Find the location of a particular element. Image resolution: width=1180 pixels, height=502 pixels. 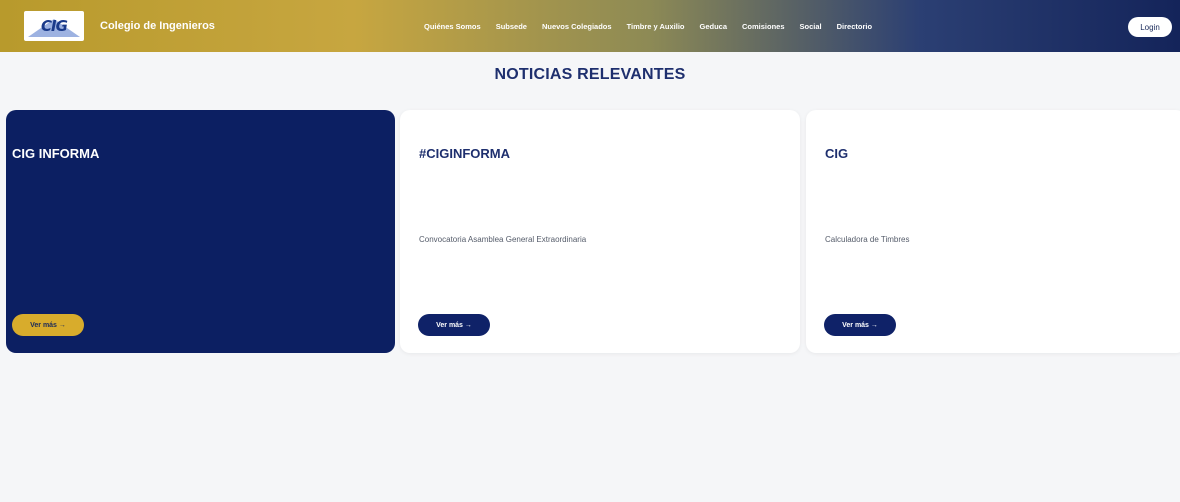

section-title: NOTICIAS RELEVANTES is located at coordinates (590, 74).